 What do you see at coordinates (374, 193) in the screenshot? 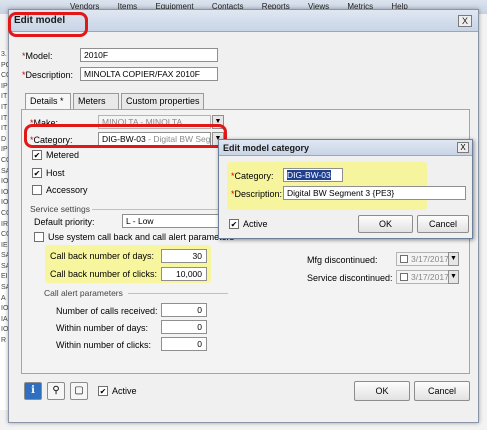
I see `subdialog-description-input: Digital BW Segment 3 {PE3}` at bounding box center [374, 193].